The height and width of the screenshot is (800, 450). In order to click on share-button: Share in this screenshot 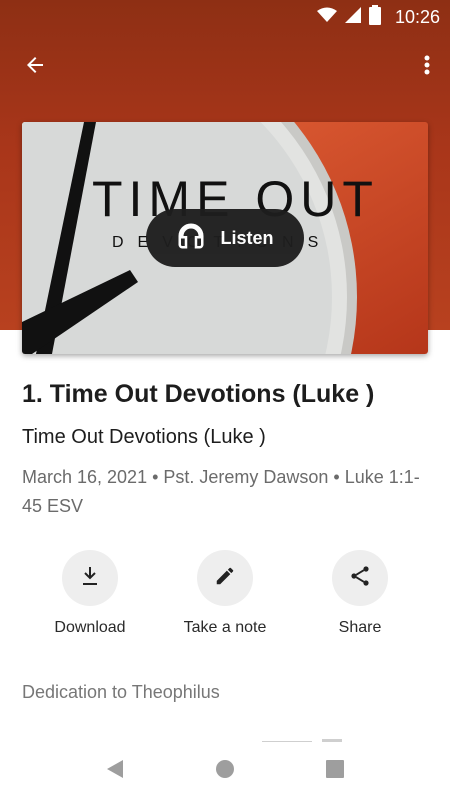, I will do `click(360, 593)`.